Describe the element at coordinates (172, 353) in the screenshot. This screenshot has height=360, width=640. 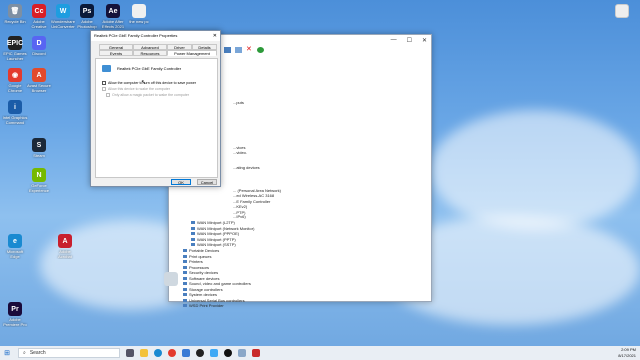
I see `chrome-icon` at that location.